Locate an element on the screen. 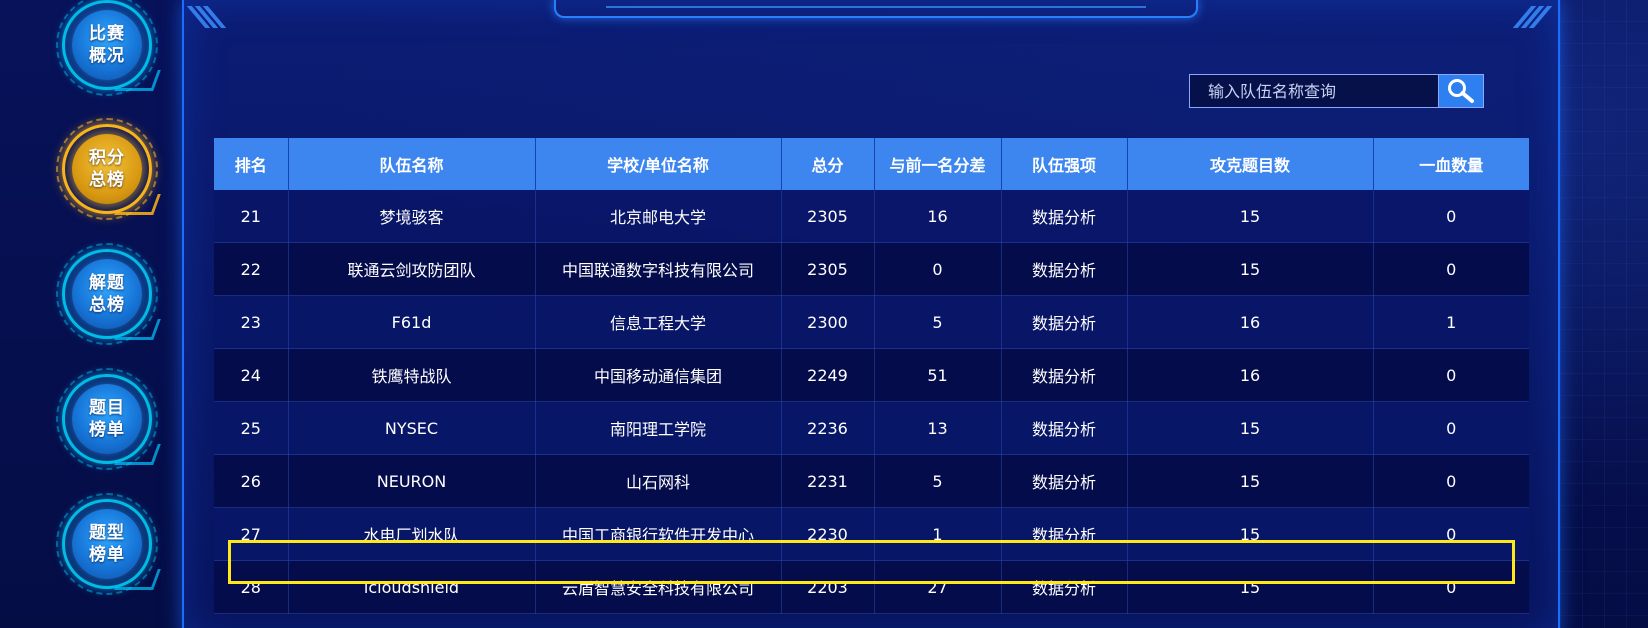  table-row: 27 水电厂划水队 中国工商银行软件开发中心 2230 1 数据分析 15 0 is located at coordinates (871, 534).